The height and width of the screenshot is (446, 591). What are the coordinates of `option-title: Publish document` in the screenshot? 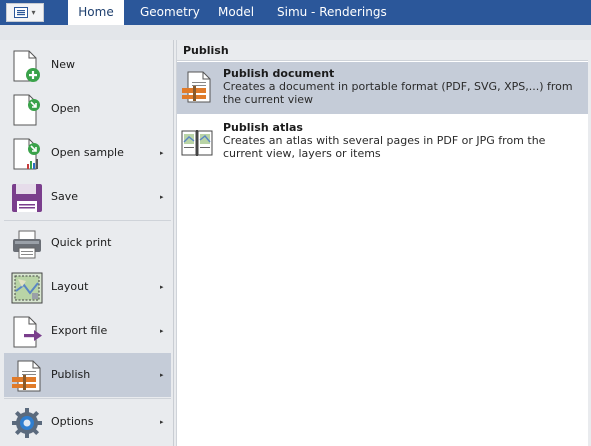 It's located at (279, 73).